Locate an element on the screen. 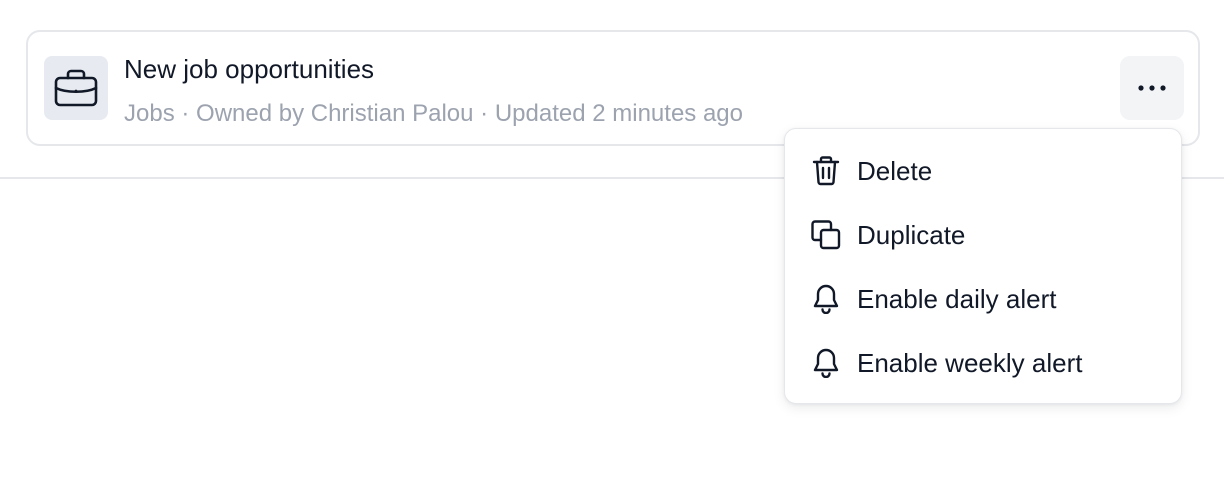 The width and height of the screenshot is (1224, 502). card-icon-tile is located at coordinates (76, 88).